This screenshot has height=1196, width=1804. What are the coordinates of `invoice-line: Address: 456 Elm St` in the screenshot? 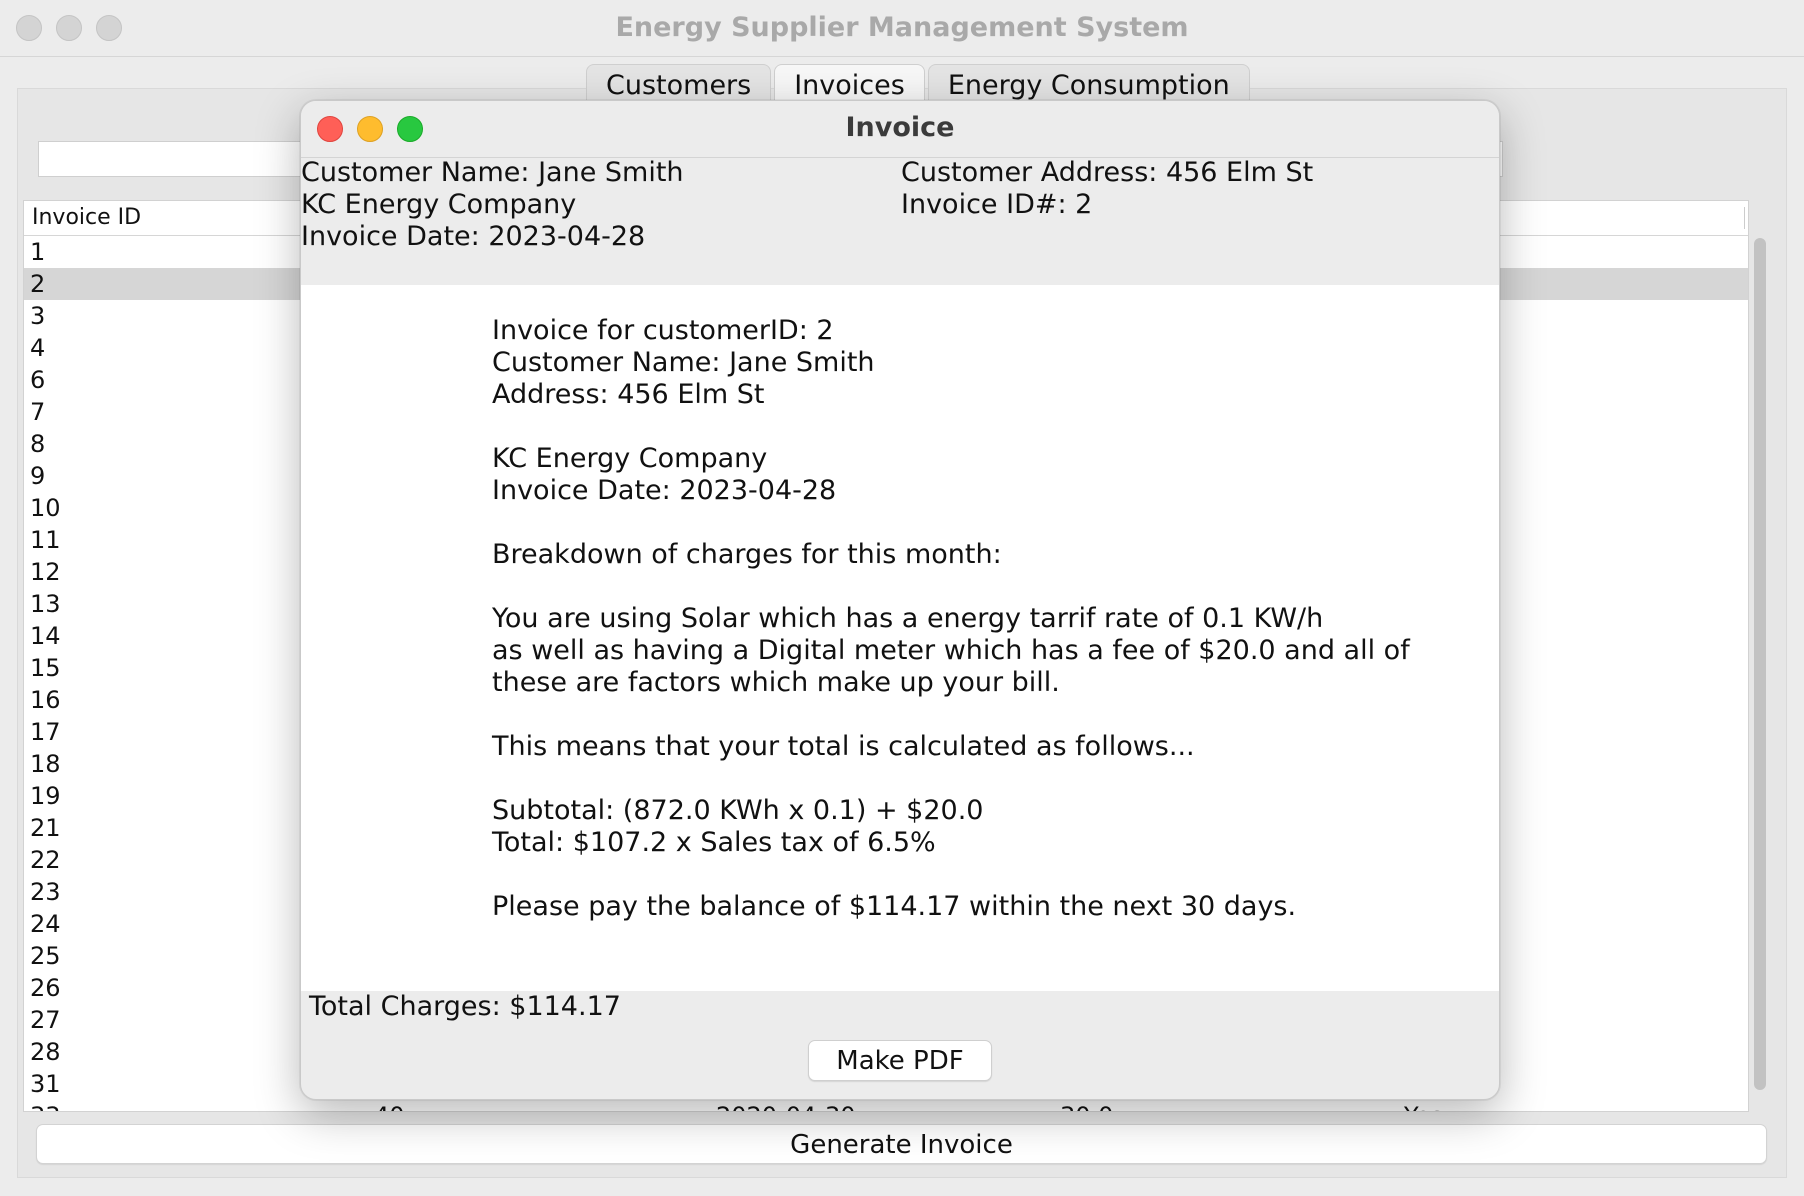 It's located at (628, 394).